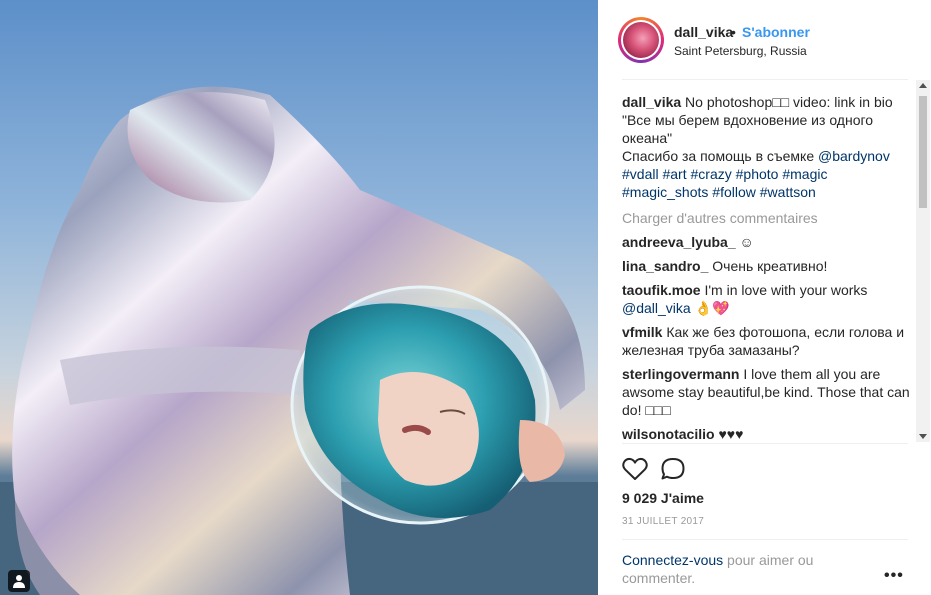 The image size is (931, 595). I want to click on login-link: Connectez-vous, so click(672, 560).